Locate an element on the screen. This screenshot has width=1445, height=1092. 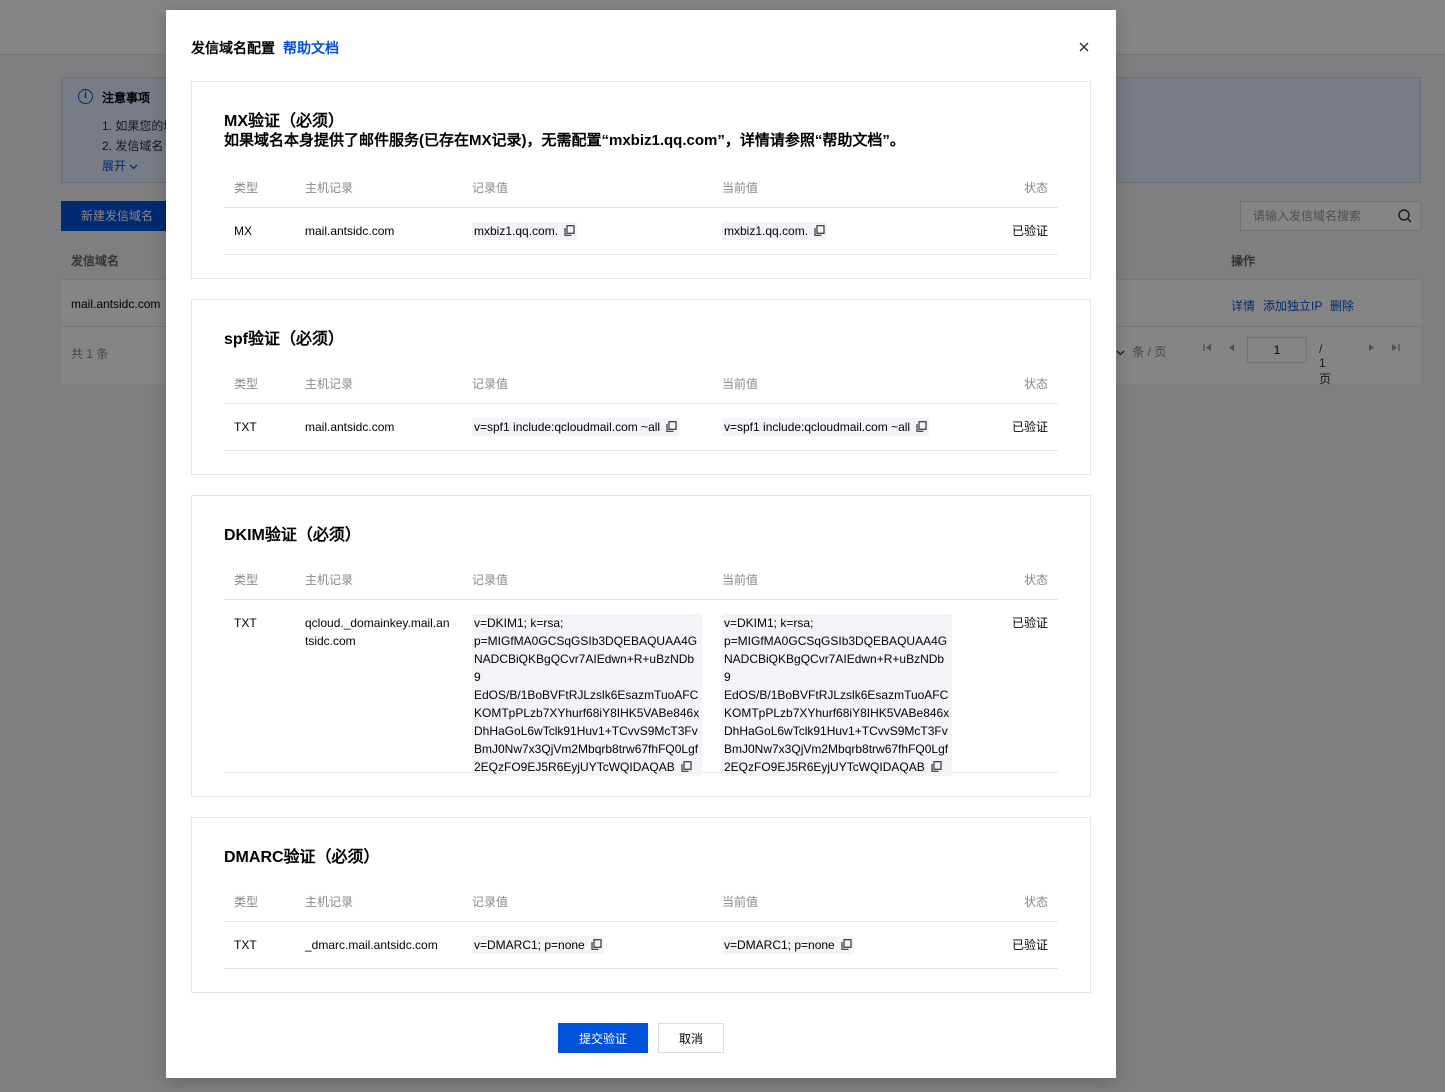
section-title: spf验证（必须） is located at coordinates (284, 339).